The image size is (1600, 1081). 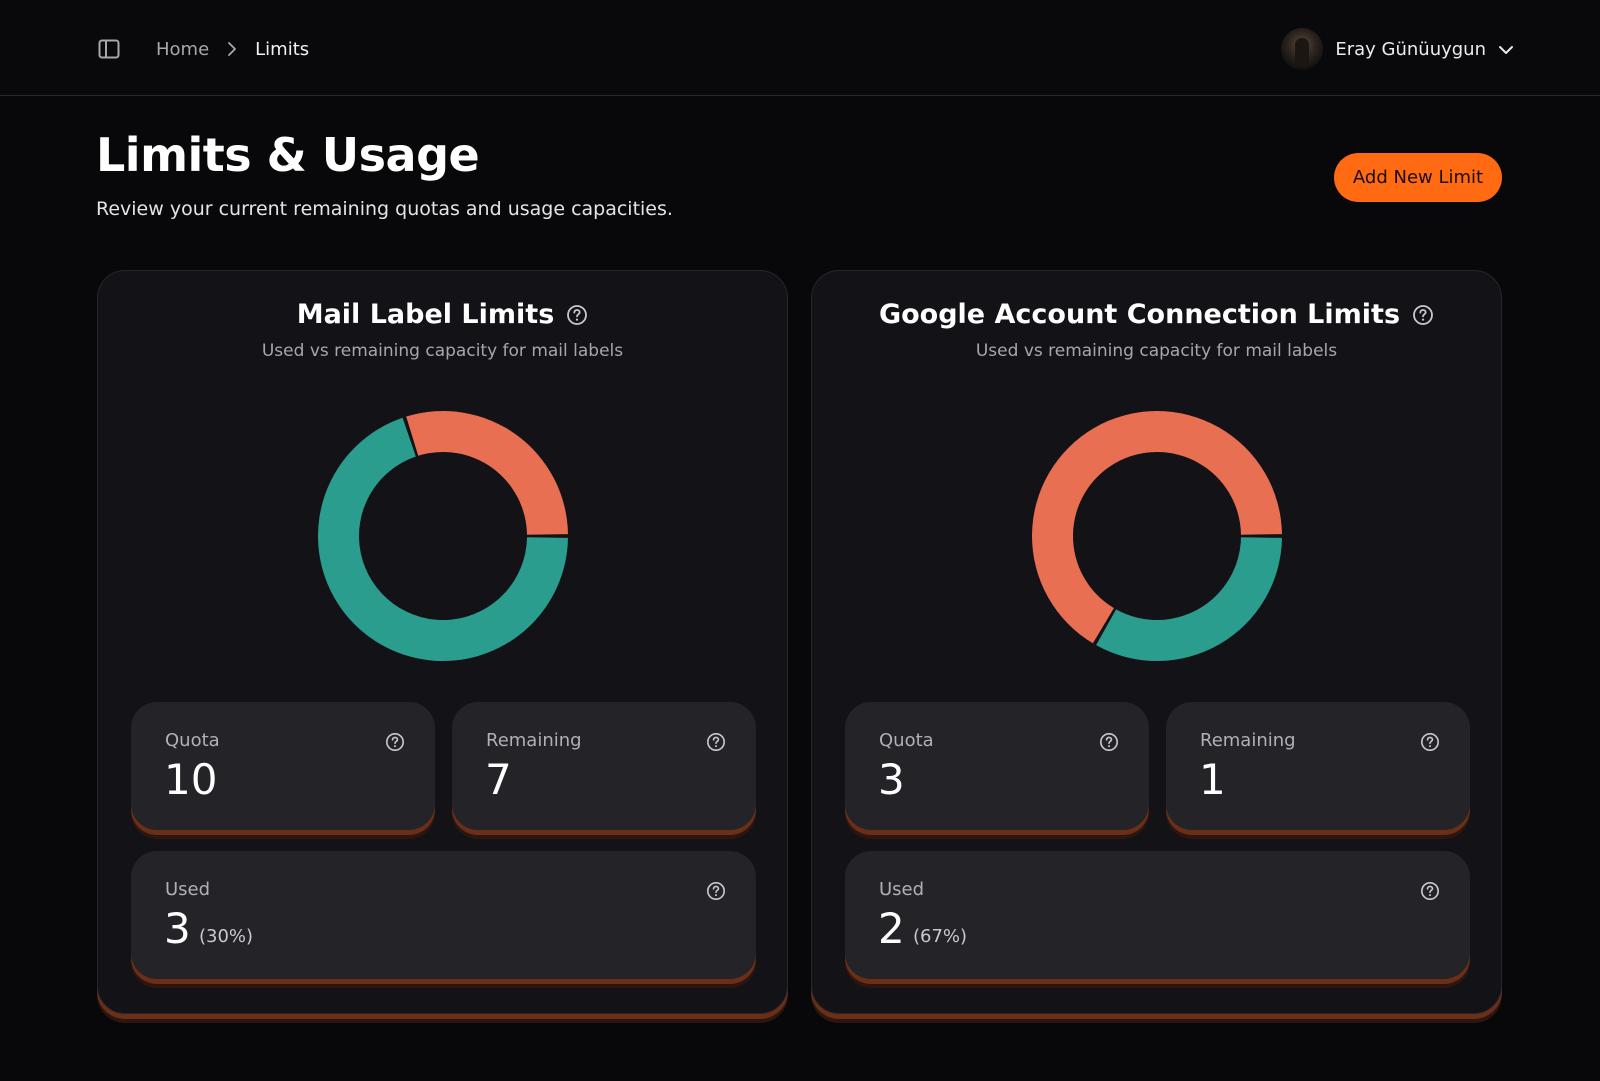 What do you see at coordinates (443, 915) in the screenshot?
I see `used-stat: Used 3 (30%)` at bounding box center [443, 915].